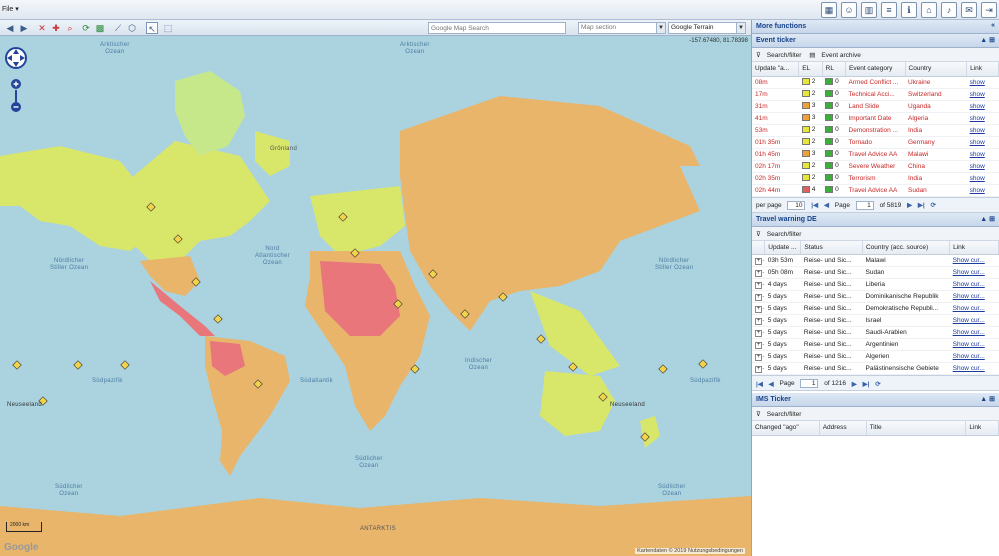 The height and width of the screenshot is (556, 999). What do you see at coordinates (10, 9) in the screenshot?
I see `file-menu: File ▾` at bounding box center [10, 9].